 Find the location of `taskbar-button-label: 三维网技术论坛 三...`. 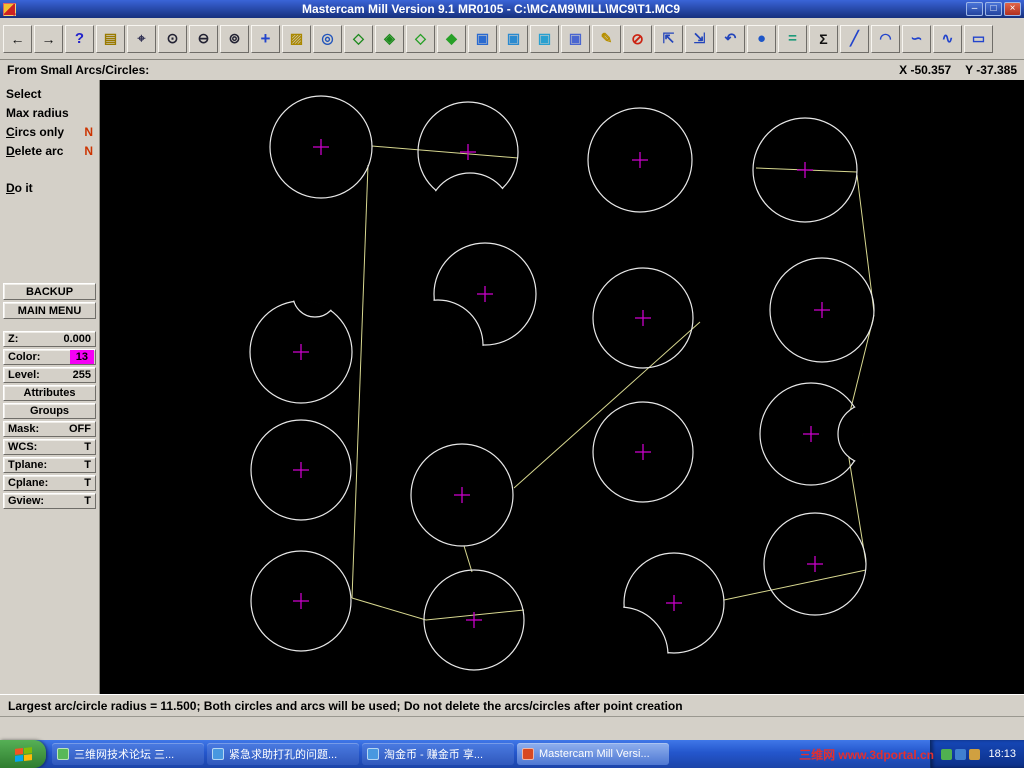

taskbar-button-label: 三维网技术论坛 三... is located at coordinates (124, 755).